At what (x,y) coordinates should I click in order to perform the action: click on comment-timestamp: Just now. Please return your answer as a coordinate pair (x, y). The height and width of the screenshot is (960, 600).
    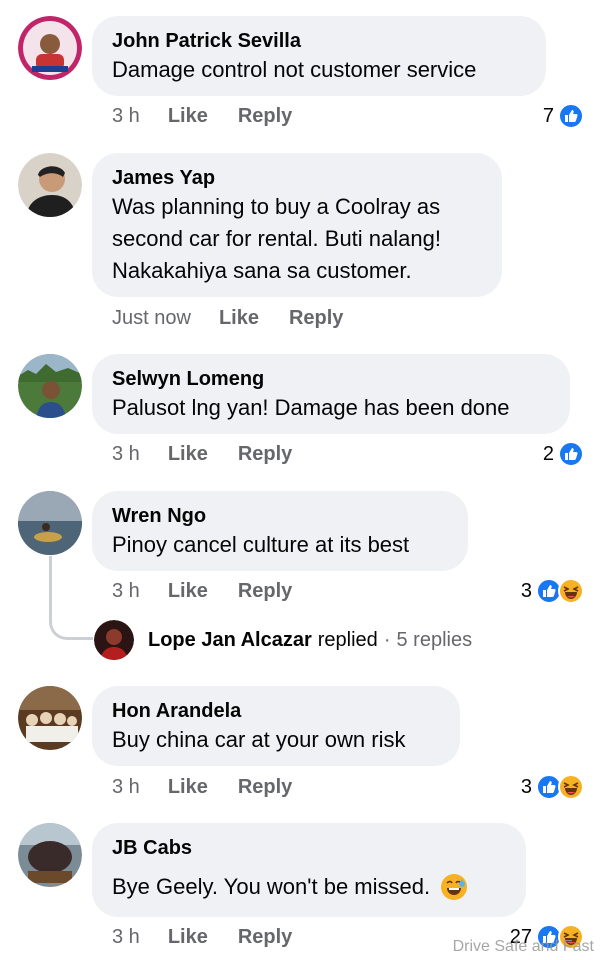
    Looking at the image, I should click on (151, 318).